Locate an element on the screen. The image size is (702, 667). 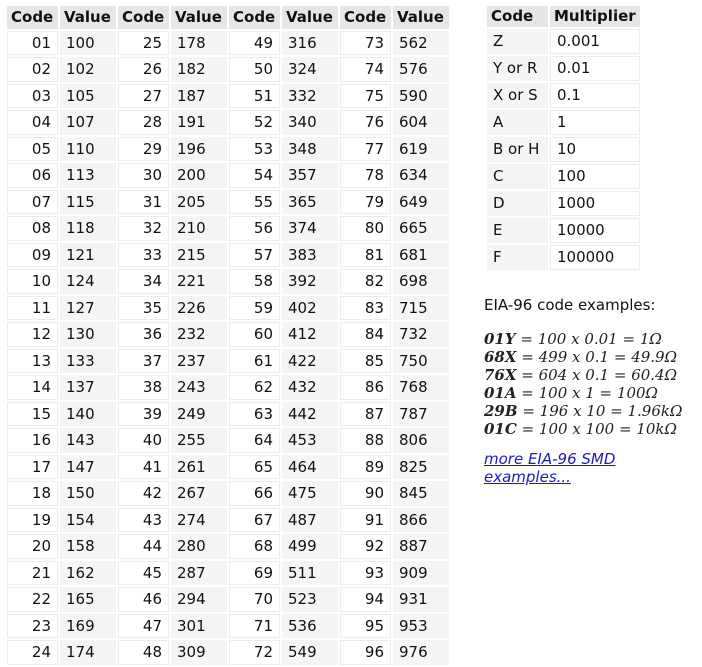
example-code: 68X is located at coordinates (500, 357).